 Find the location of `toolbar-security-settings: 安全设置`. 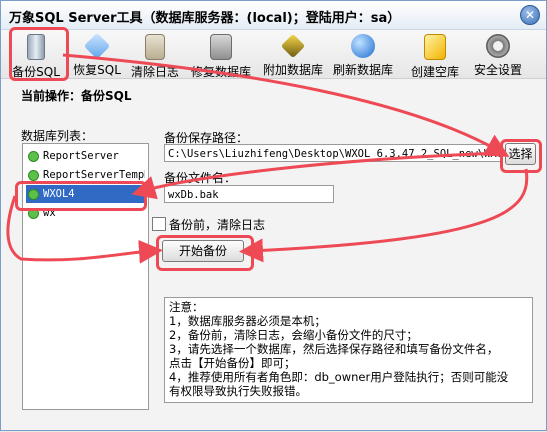

toolbar-security-settings: 安全设置 is located at coordinates (498, 54).